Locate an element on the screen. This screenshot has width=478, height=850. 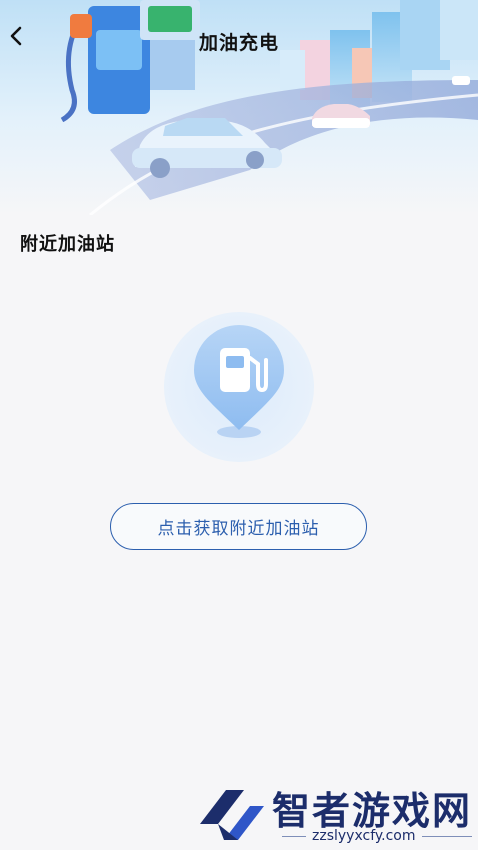
section-title: 附近加油站 is located at coordinates (67, 244).